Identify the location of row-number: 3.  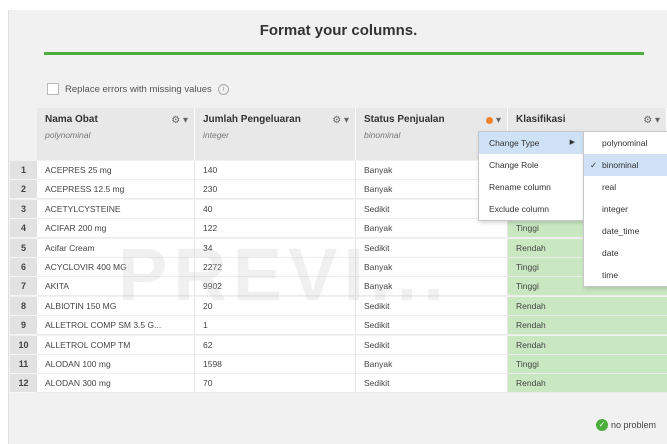
(23, 209).